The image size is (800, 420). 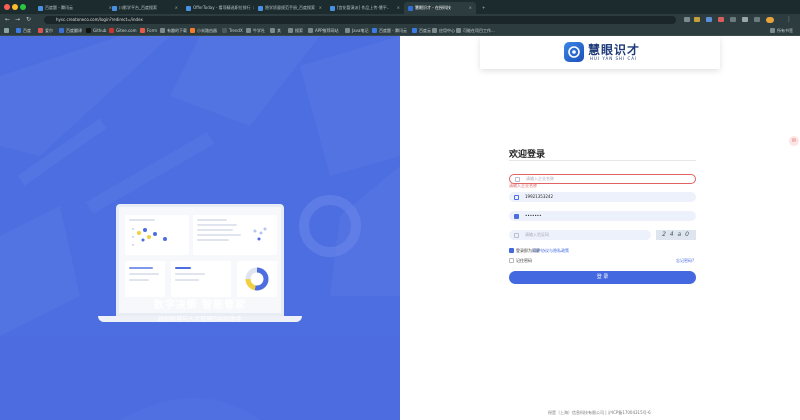 What do you see at coordinates (602, 277) in the screenshot?
I see `login-button: 登 录` at bounding box center [602, 277].